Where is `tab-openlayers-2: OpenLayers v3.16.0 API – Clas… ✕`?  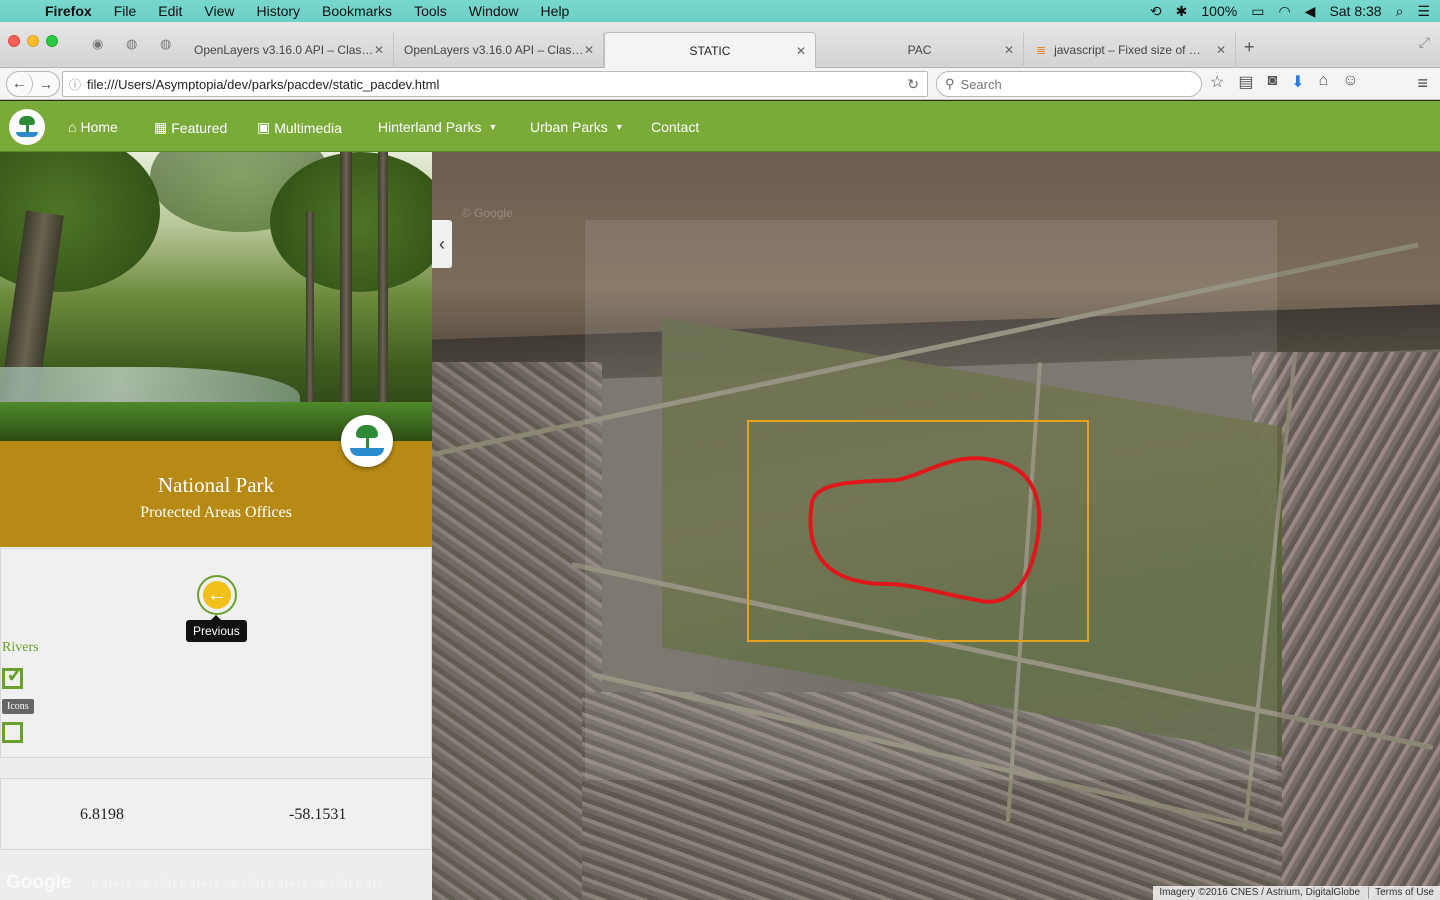 tab-openlayers-2: OpenLayers v3.16.0 API – Clas… ✕ is located at coordinates (499, 50).